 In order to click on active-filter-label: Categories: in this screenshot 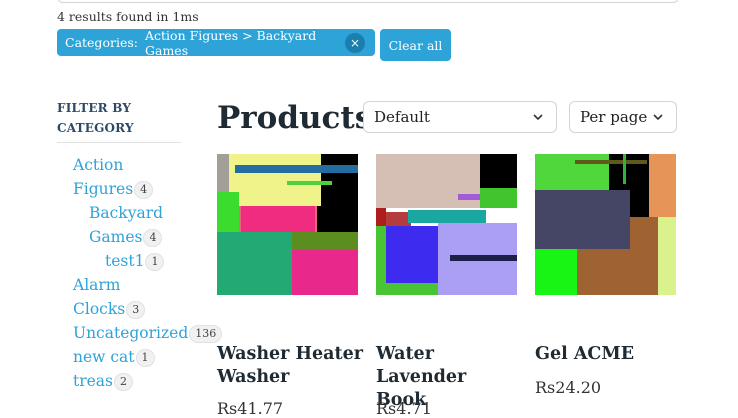, I will do `click(101, 42)`.